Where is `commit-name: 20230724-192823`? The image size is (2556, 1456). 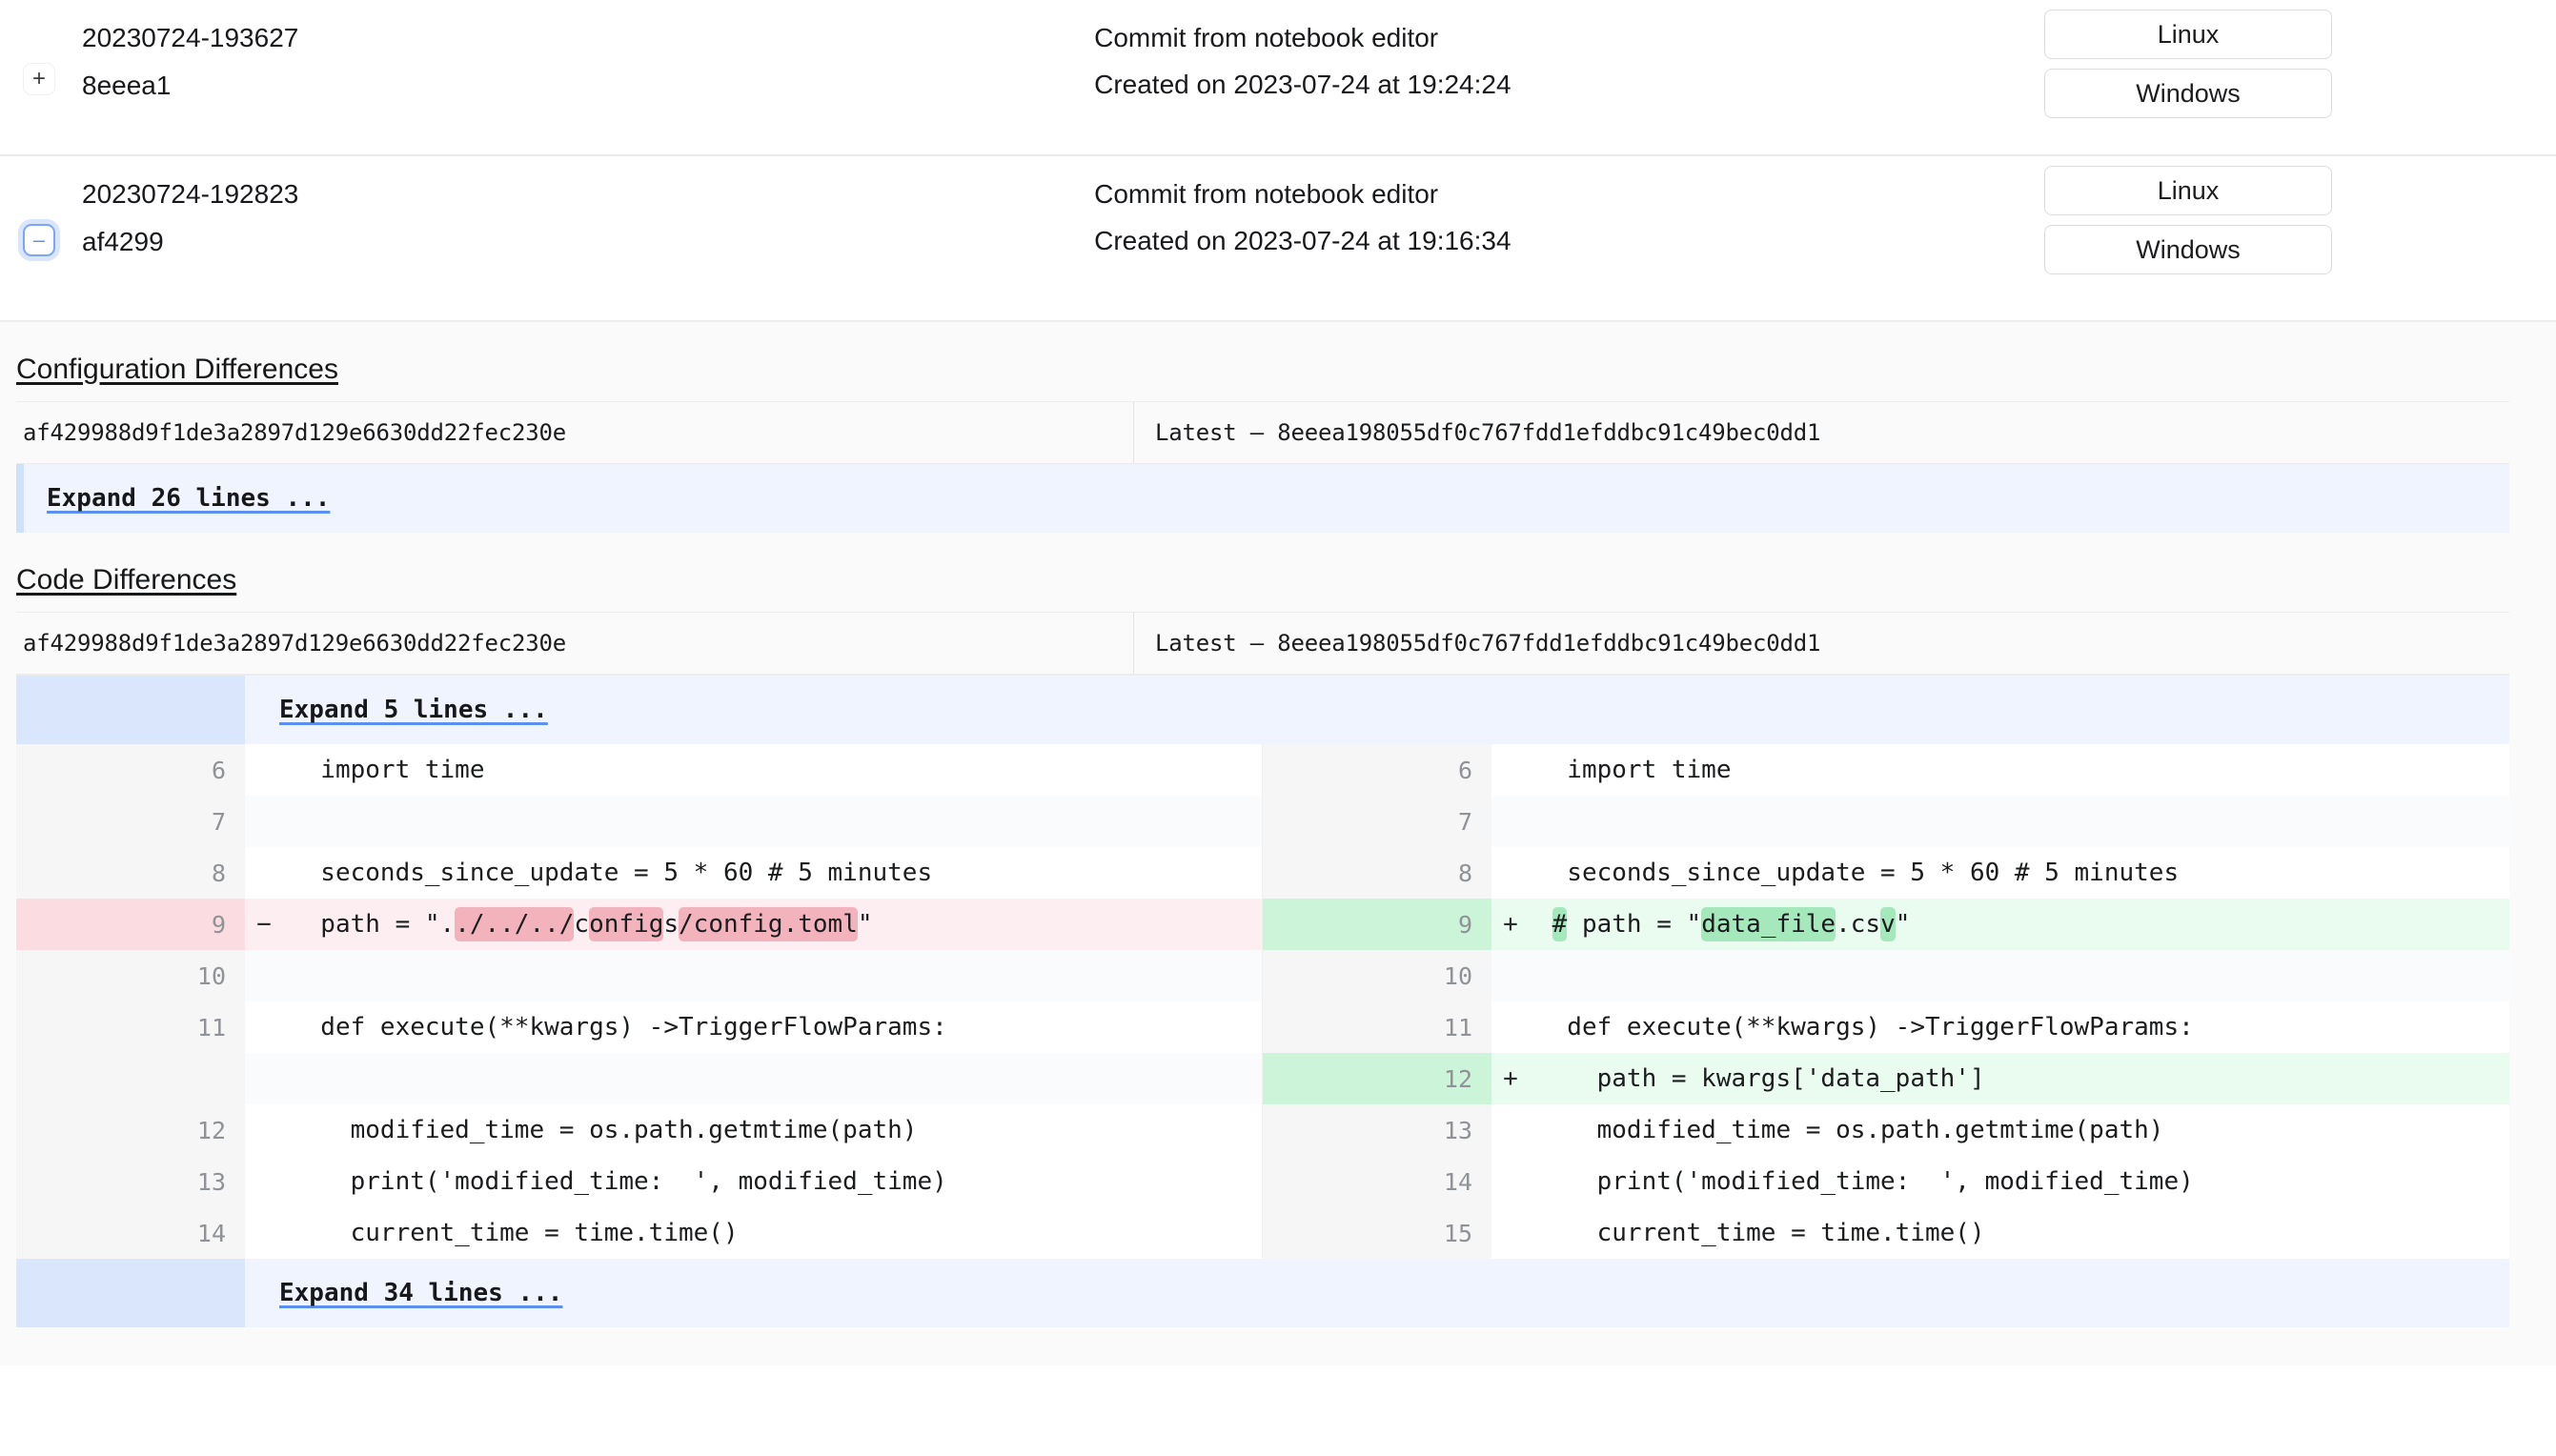
commit-name: 20230724-192823 is located at coordinates (190, 194).